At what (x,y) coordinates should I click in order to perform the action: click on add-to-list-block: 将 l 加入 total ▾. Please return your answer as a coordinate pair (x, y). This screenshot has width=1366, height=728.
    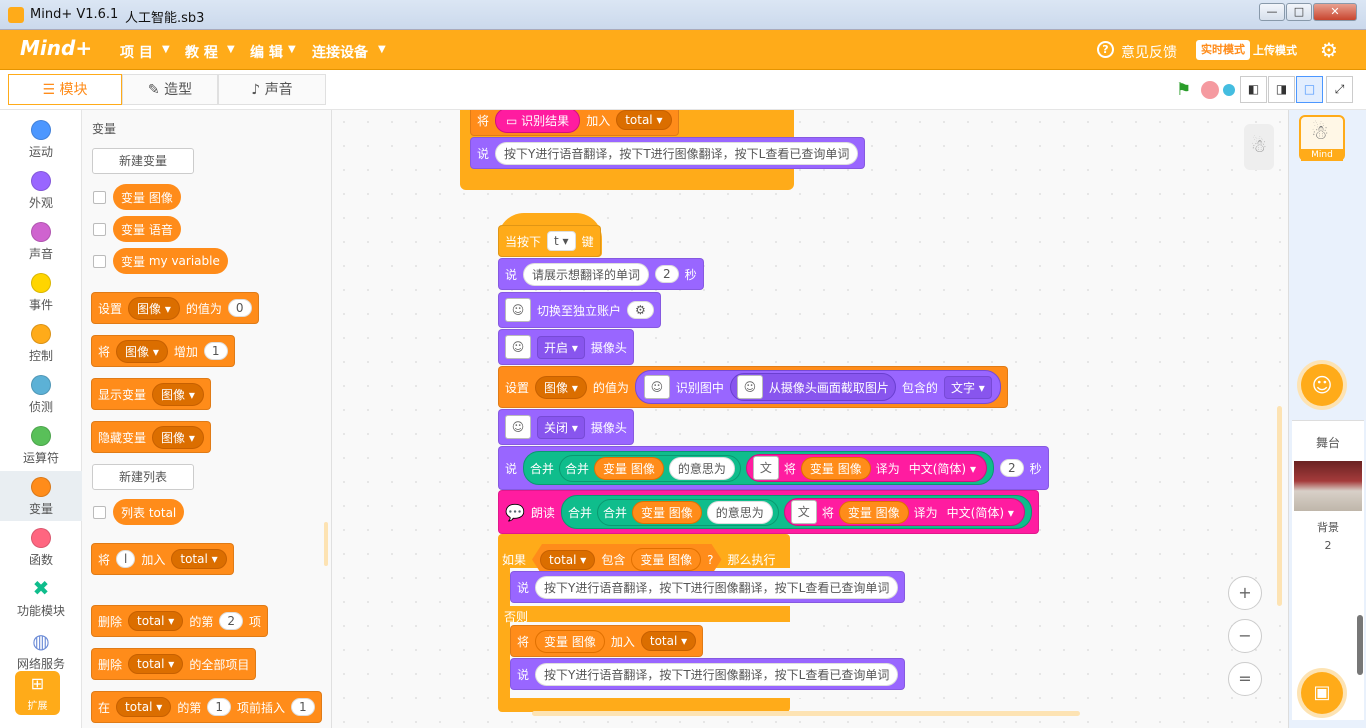
    Looking at the image, I should click on (162, 559).